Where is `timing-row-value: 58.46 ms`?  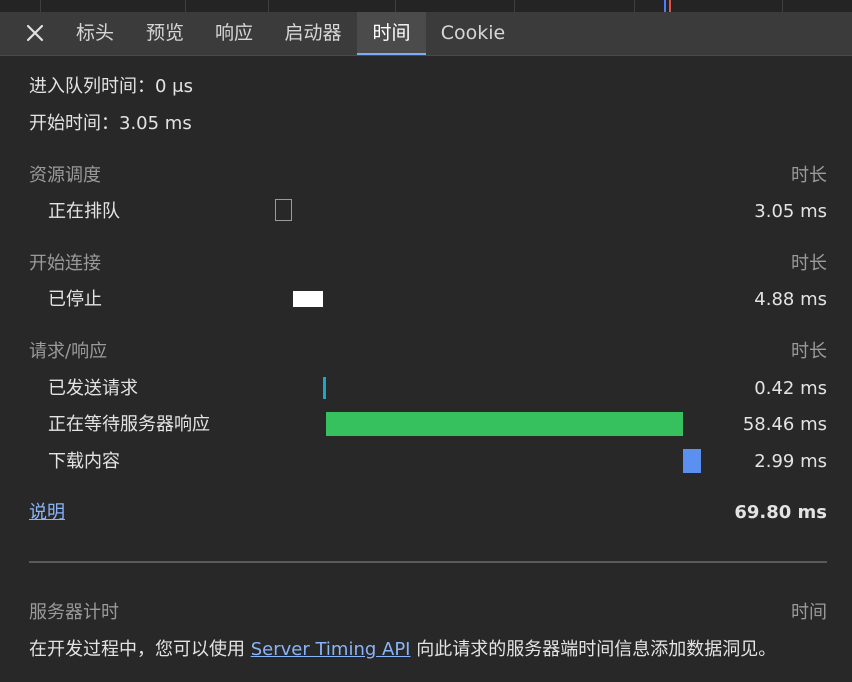 timing-row-value: 58.46 ms is located at coordinates (784, 424).